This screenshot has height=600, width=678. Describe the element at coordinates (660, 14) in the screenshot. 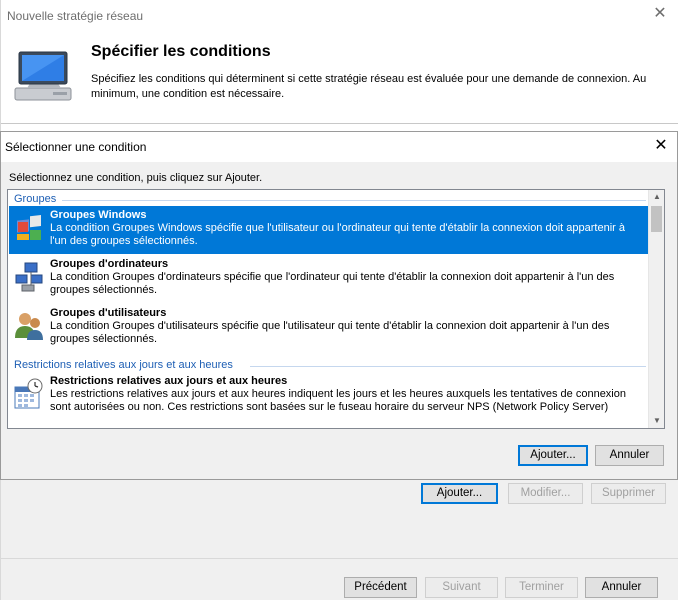

I see `wizard-close-icon: ✕` at that location.